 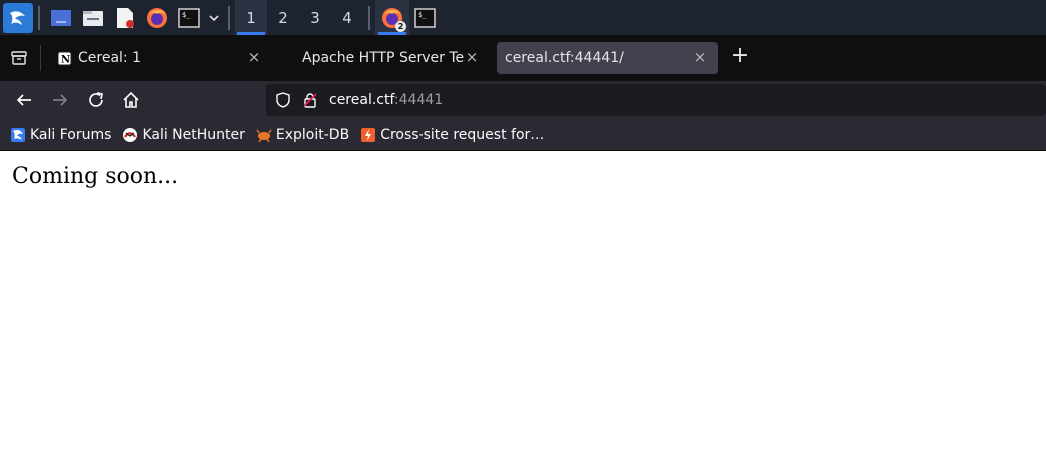 I want to click on tab-separator, so click(x=40, y=58).